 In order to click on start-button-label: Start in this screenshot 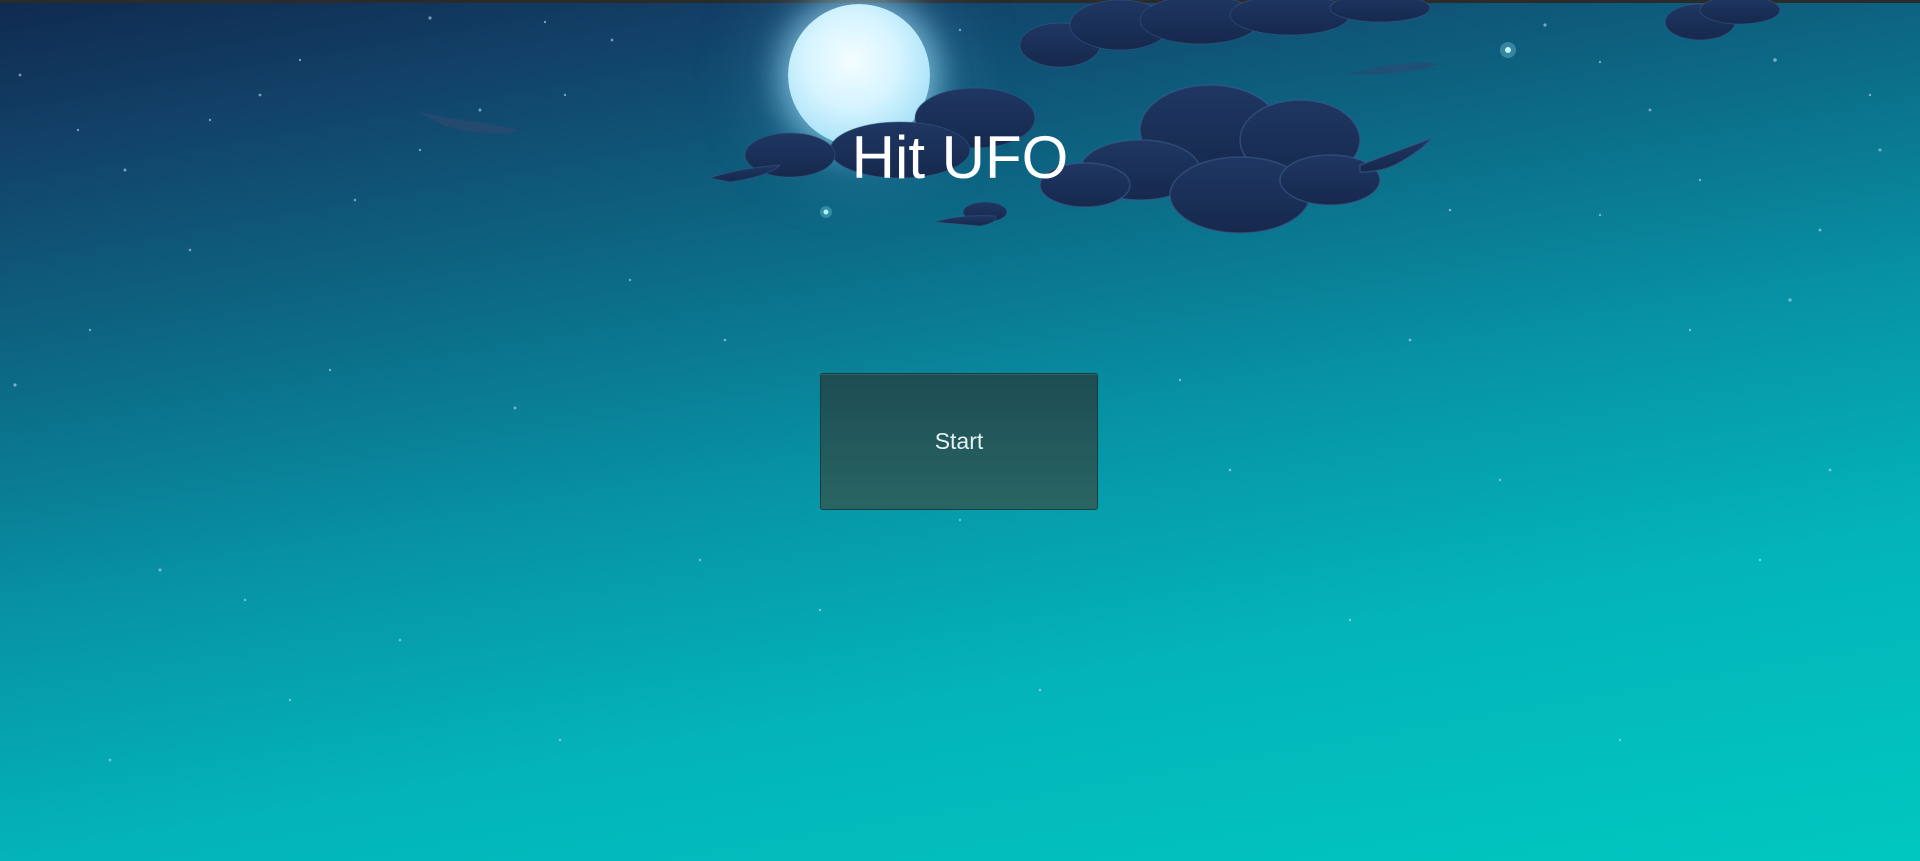, I will do `click(959, 441)`.